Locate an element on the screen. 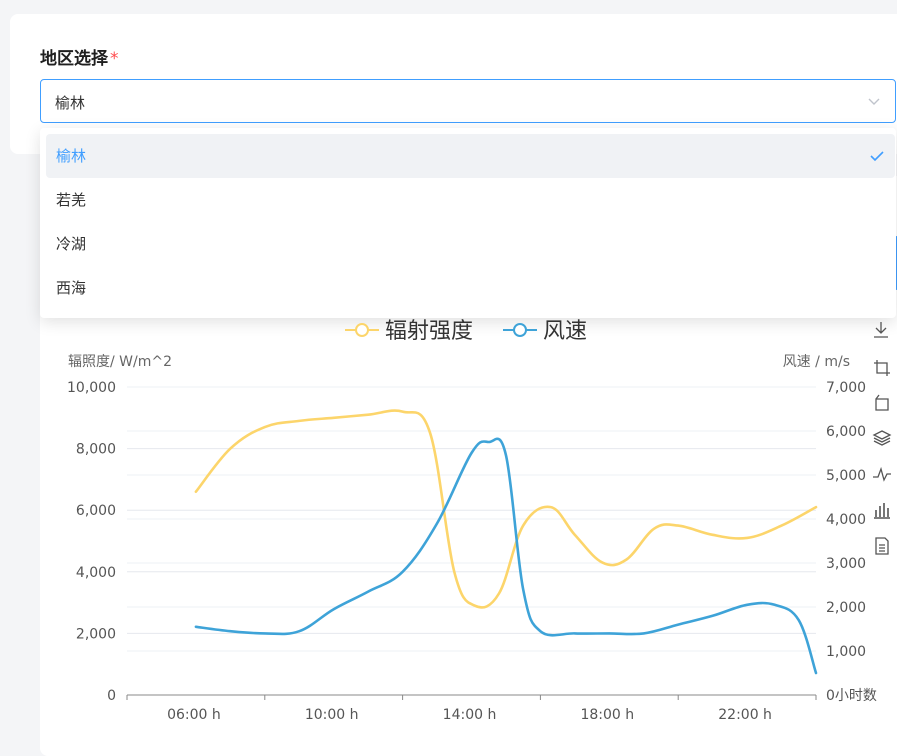  x-tick-label: 22:00 h is located at coordinates (745, 715).